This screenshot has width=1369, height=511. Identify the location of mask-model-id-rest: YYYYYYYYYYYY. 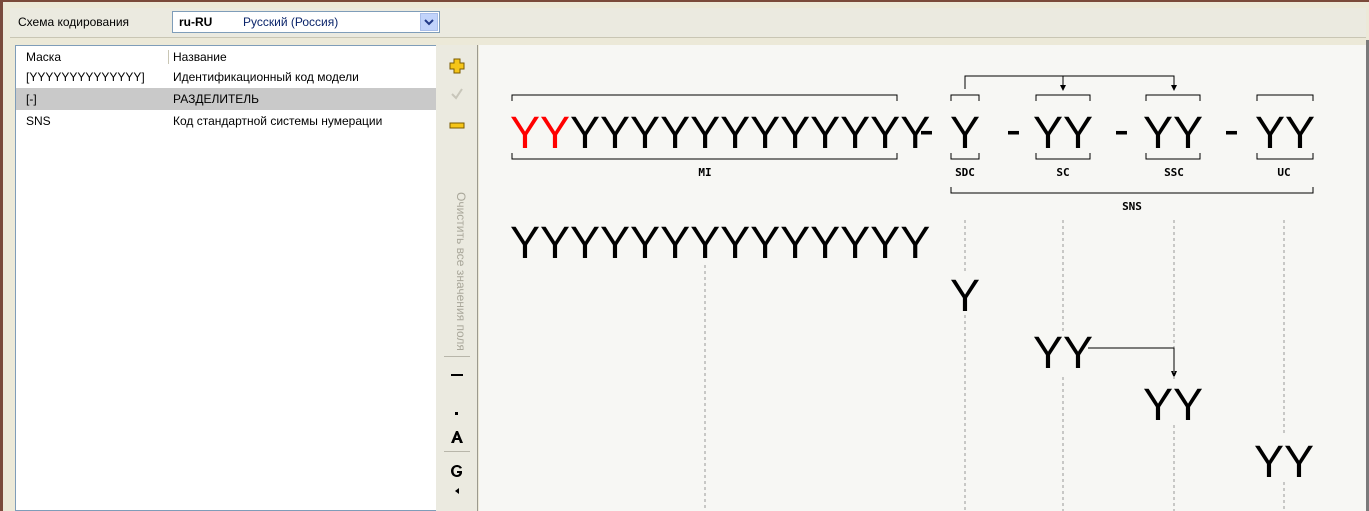
(750, 132).